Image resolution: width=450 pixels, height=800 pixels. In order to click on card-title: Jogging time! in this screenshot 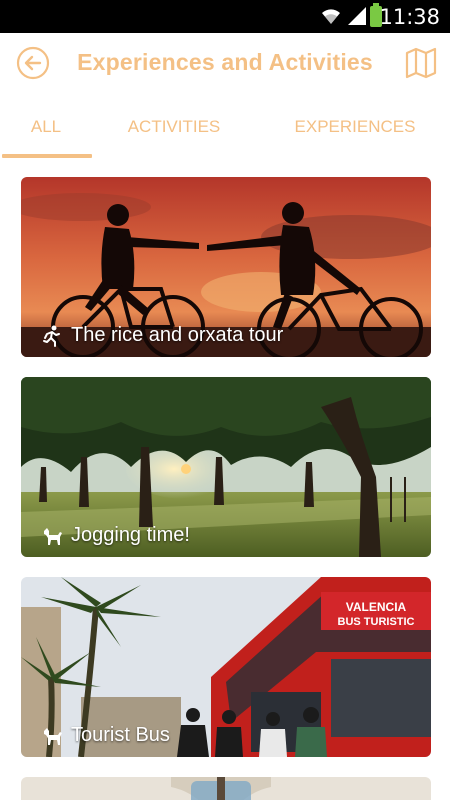, I will do `click(130, 535)`.